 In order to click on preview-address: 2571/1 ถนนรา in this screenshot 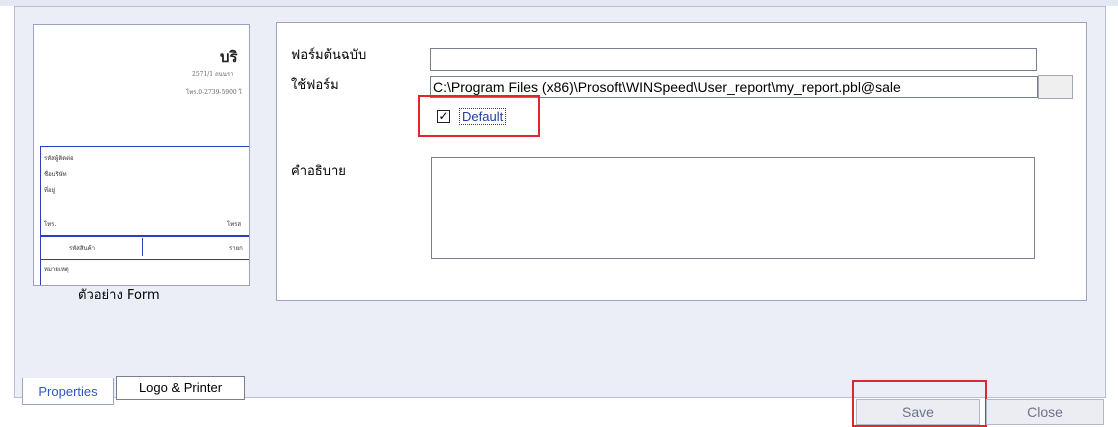, I will do `click(213, 74)`.